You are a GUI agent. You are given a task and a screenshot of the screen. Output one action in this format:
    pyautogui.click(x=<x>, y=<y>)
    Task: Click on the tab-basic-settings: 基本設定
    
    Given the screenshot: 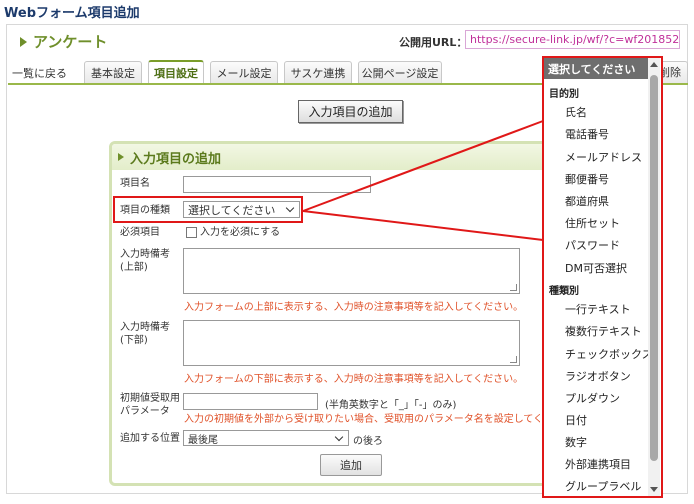 What is the action you would take?
    pyautogui.click(x=113, y=72)
    